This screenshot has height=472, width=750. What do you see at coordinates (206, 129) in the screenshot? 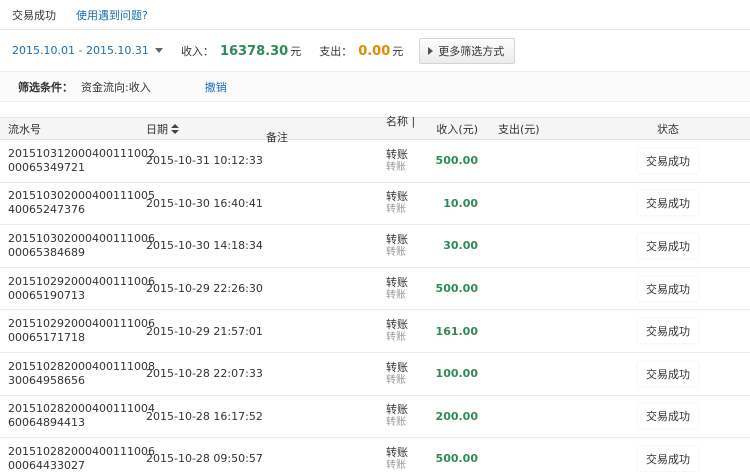
I see `column-header-date: 日期` at bounding box center [206, 129].